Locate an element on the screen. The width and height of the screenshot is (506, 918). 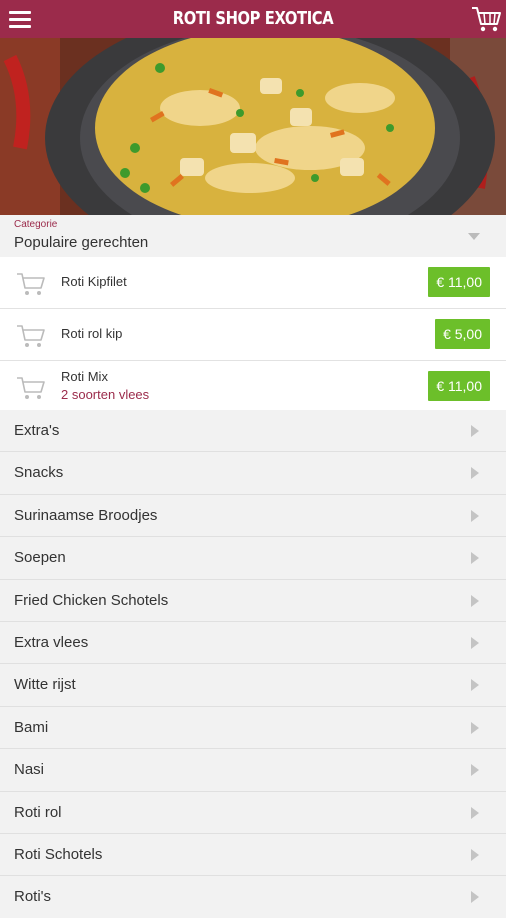
category-row: Witte rijst is located at coordinates (253, 685).